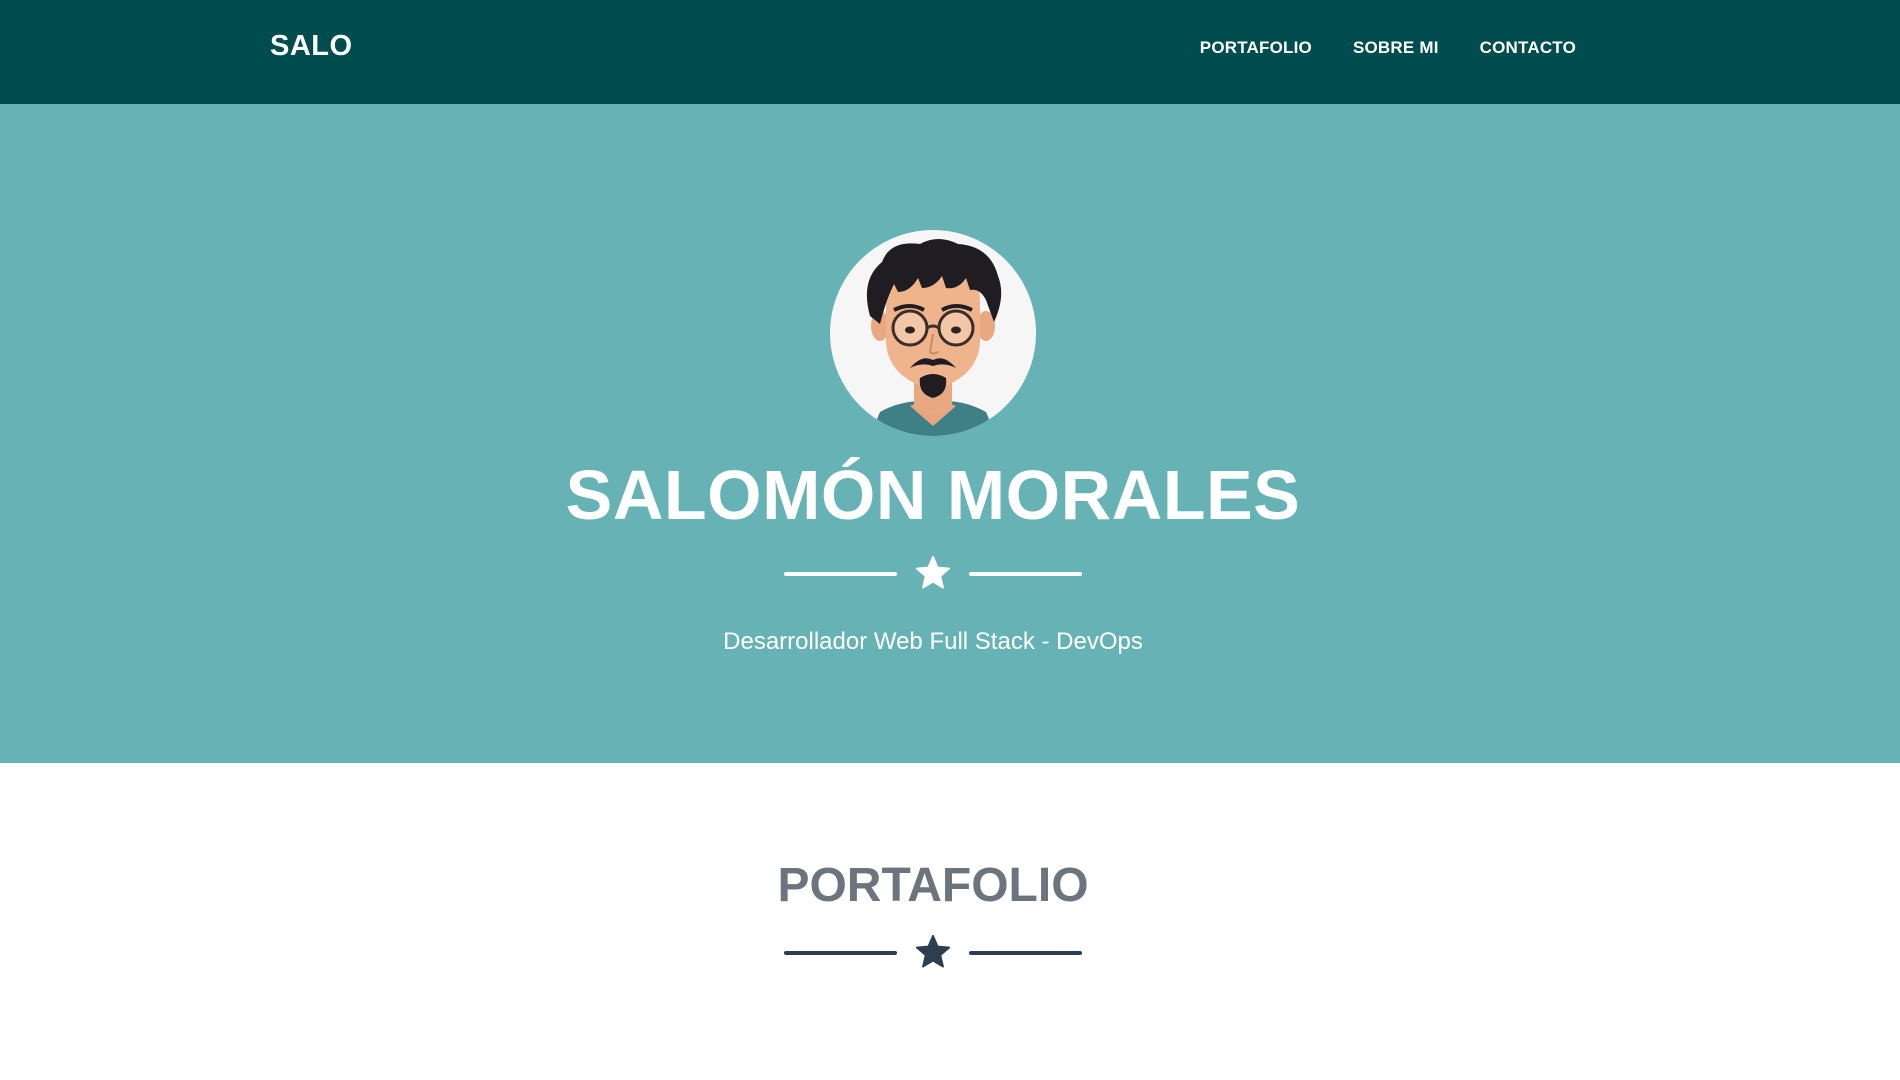 This screenshot has height=1080, width=1900. What do you see at coordinates (933, 885) in the screenshot?
I see `portfolio-title: PORTAFOLIO` at bounding box center [933, 885].